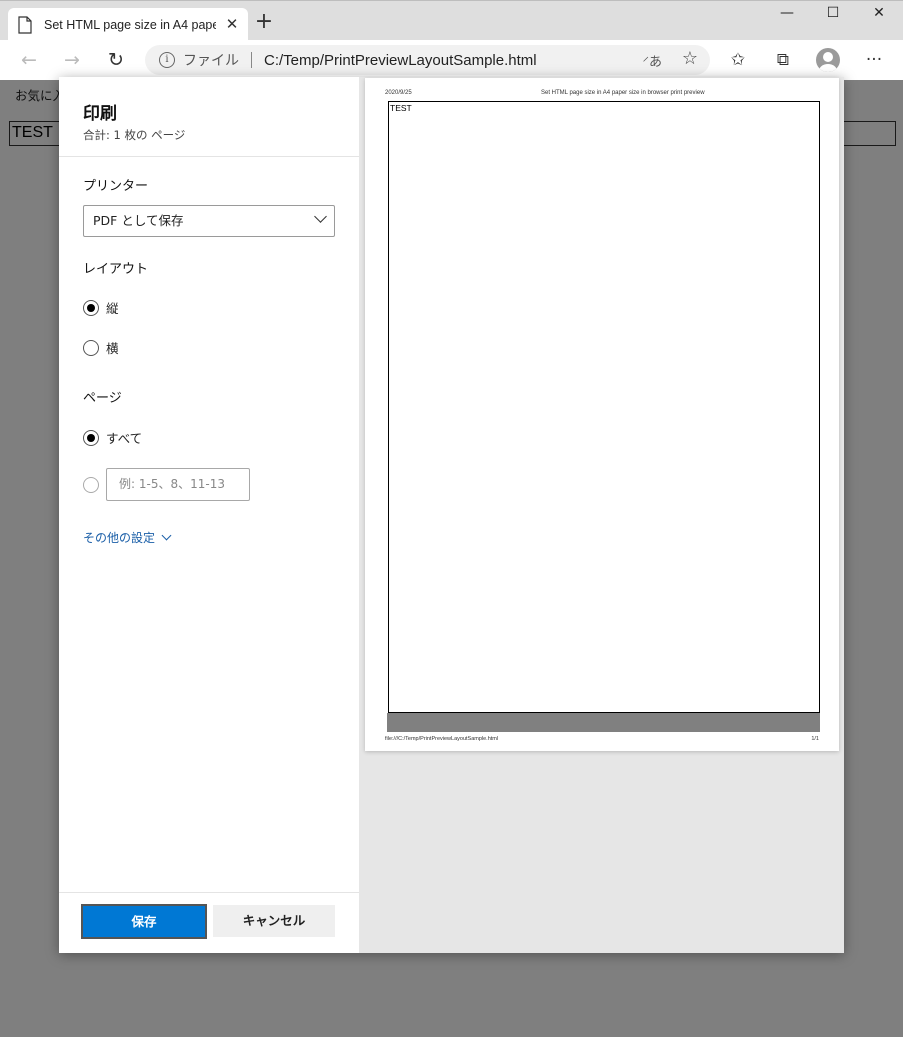 The height and width of the screenshot is (1037, 903). I want to click on forward-button: →, so click(72, 60).